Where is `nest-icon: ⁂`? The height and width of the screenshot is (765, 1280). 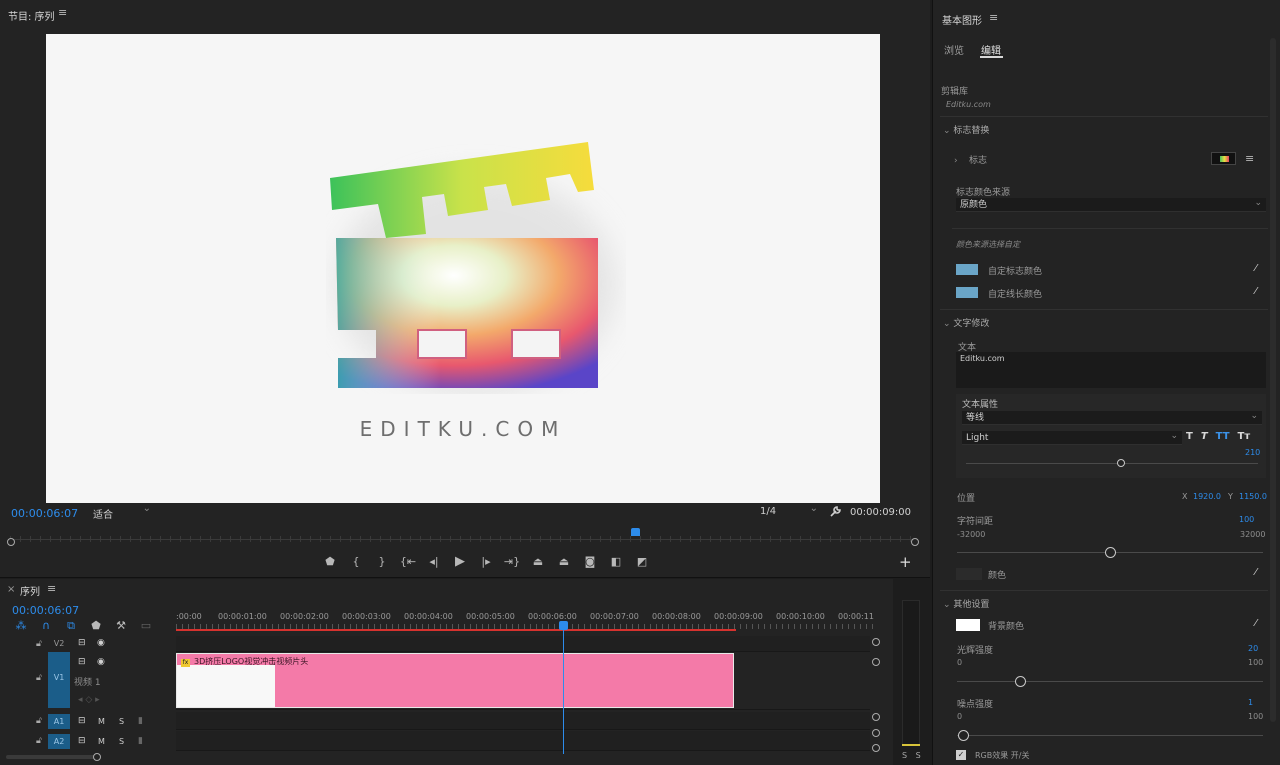 nest-icon: ⁂ is located at coordinates (21, 625).